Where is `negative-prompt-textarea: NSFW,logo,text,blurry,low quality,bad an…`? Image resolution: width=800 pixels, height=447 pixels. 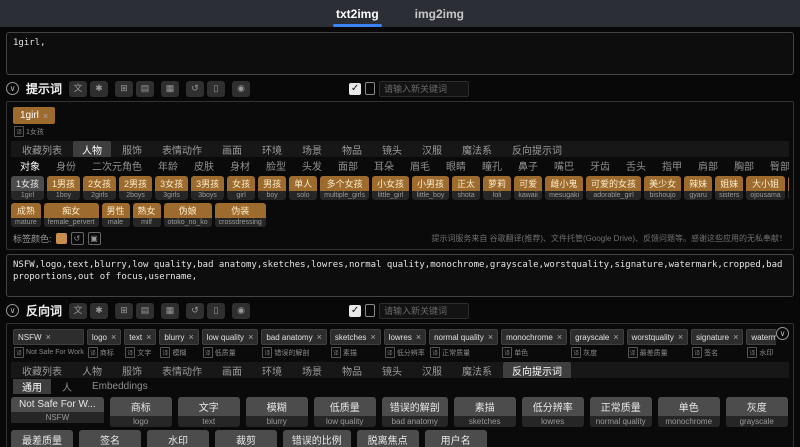 negative-prompt-textarea: NSFW,logo,text,blurry,low quality,bad an… is located at coordinates (400, 275).